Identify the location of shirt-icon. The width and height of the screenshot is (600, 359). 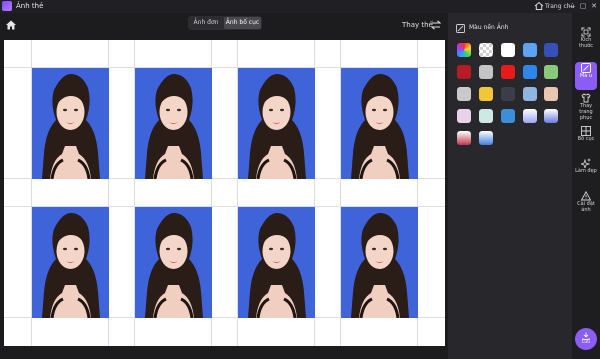
(586, 98).